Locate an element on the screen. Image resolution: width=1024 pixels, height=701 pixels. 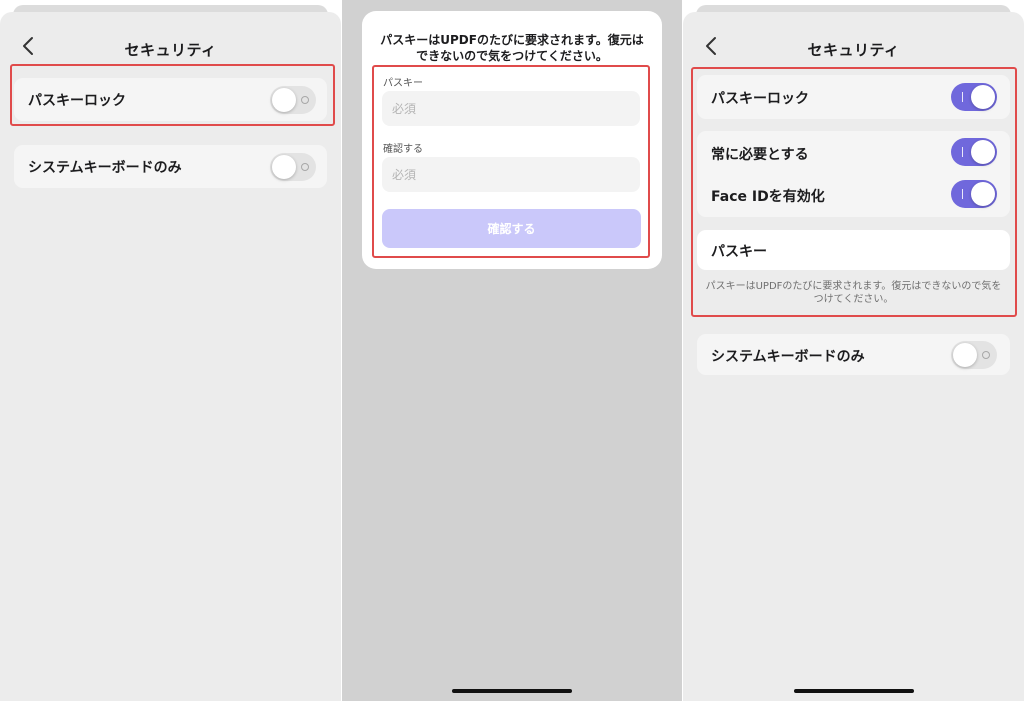
face-id-row: Face IDを有効化 is located at coordinates (853, 195).